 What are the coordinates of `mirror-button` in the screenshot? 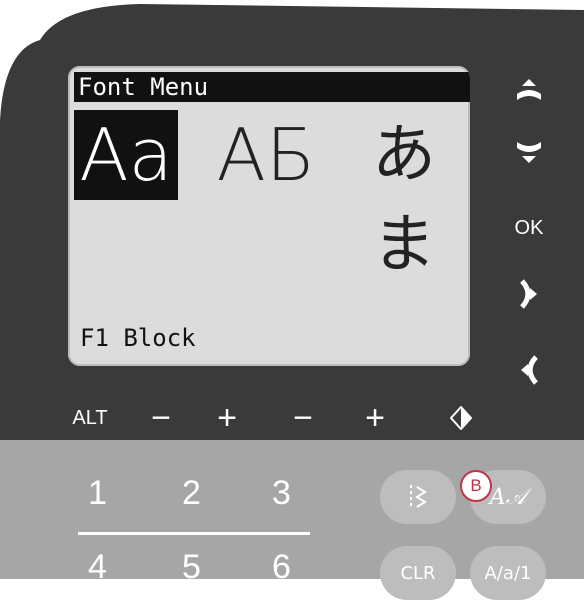 It's located at (461, 418).